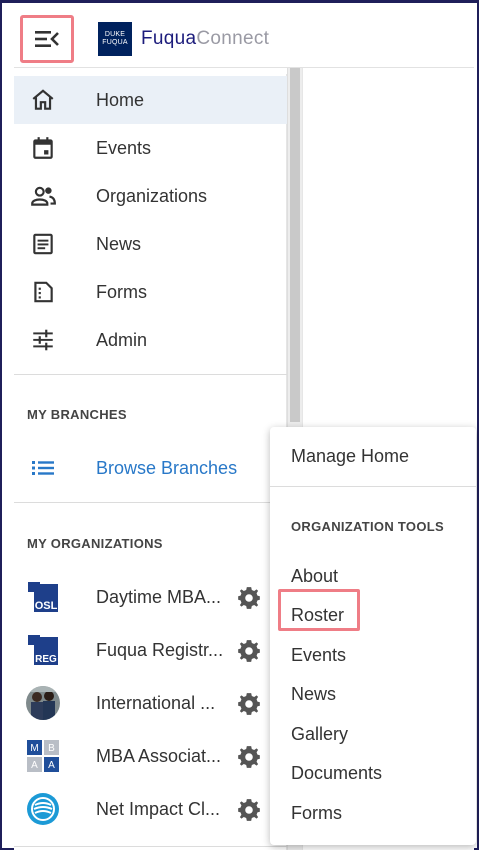  I want to click on people-icon, so click(43, 196).